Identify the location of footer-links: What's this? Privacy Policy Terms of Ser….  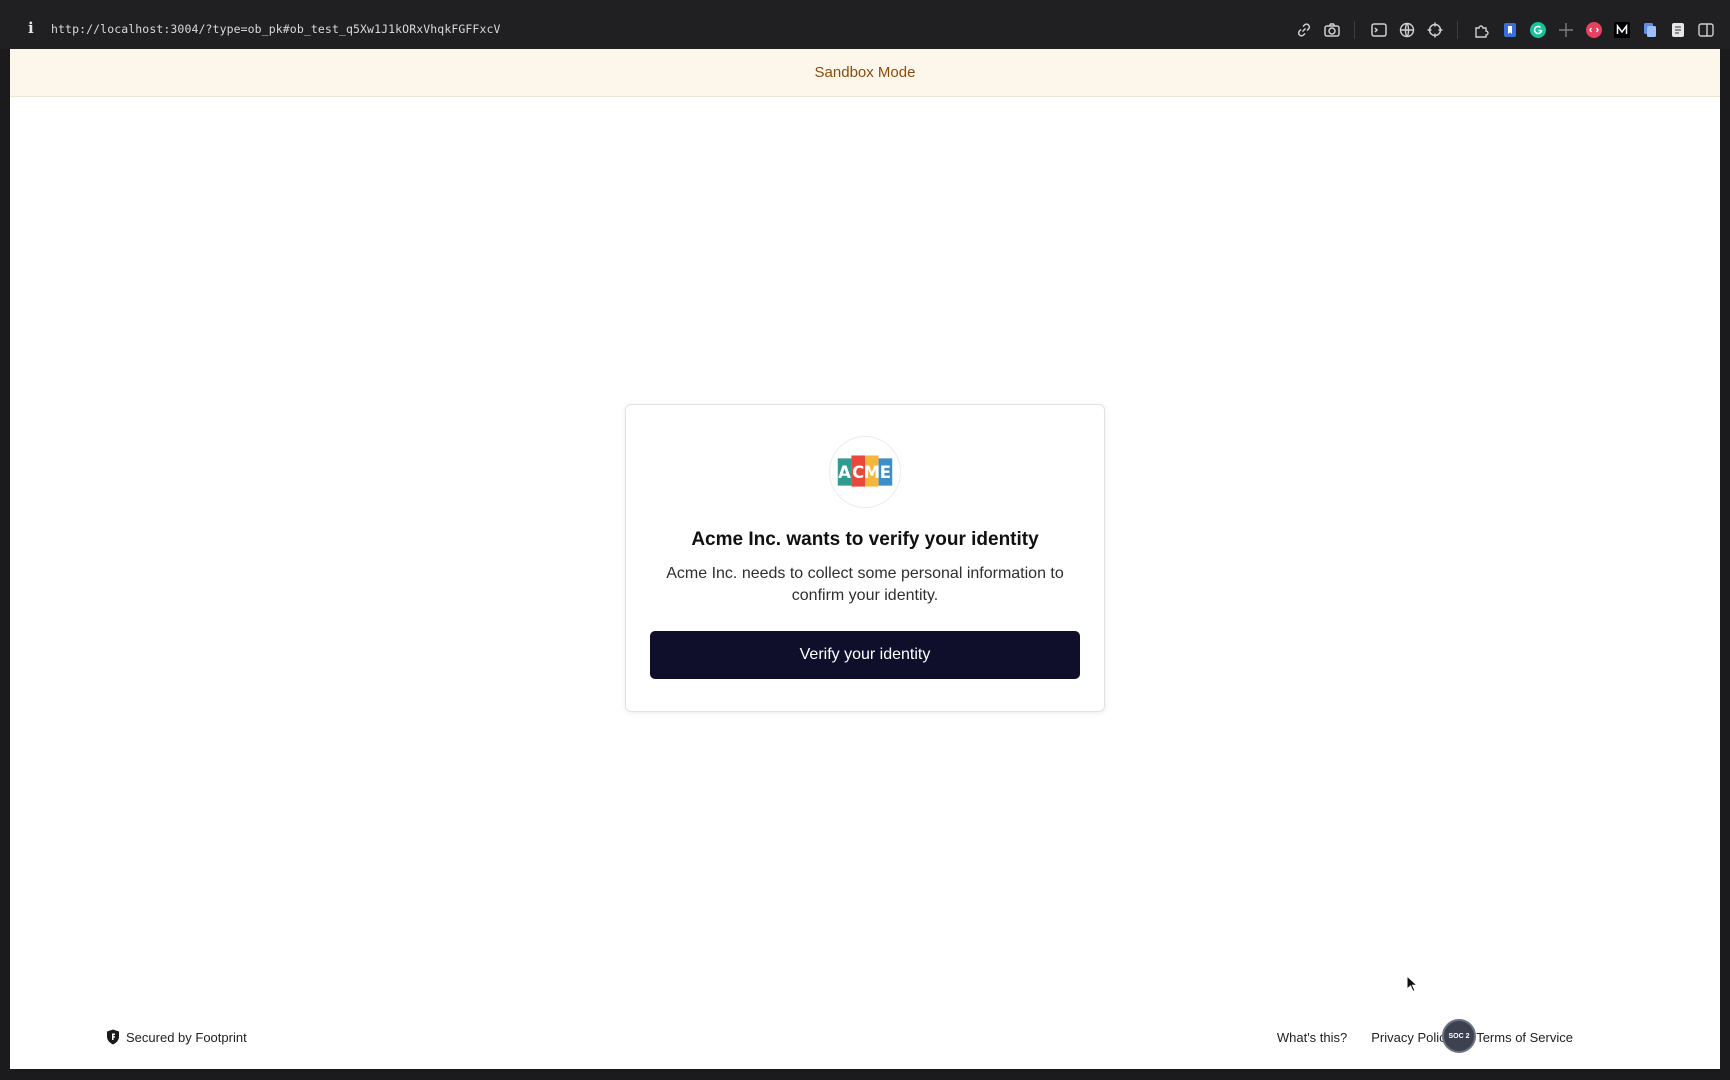
(1413, 1037).